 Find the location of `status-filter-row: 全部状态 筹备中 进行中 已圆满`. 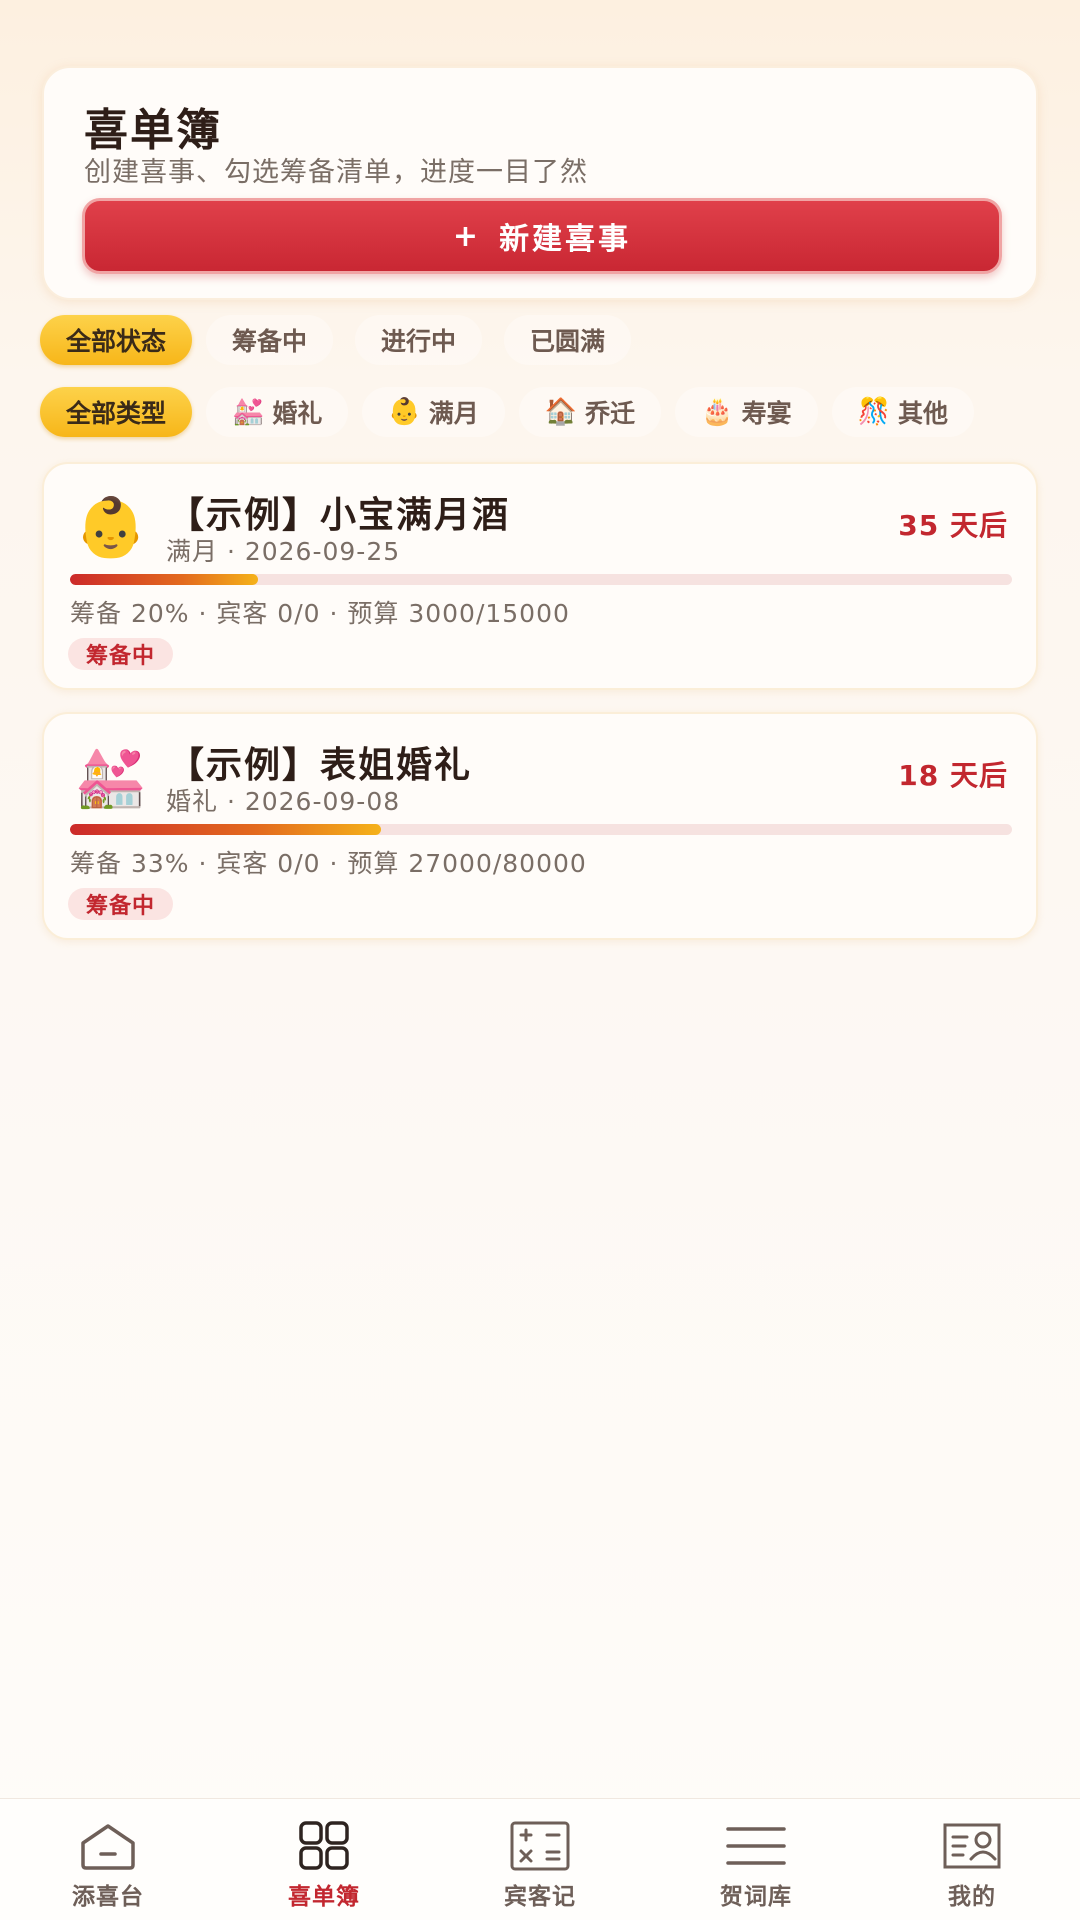

status-filter-row: 全部状态 筹备中 进行中 已圆满 is located at coordinates (336, 340).